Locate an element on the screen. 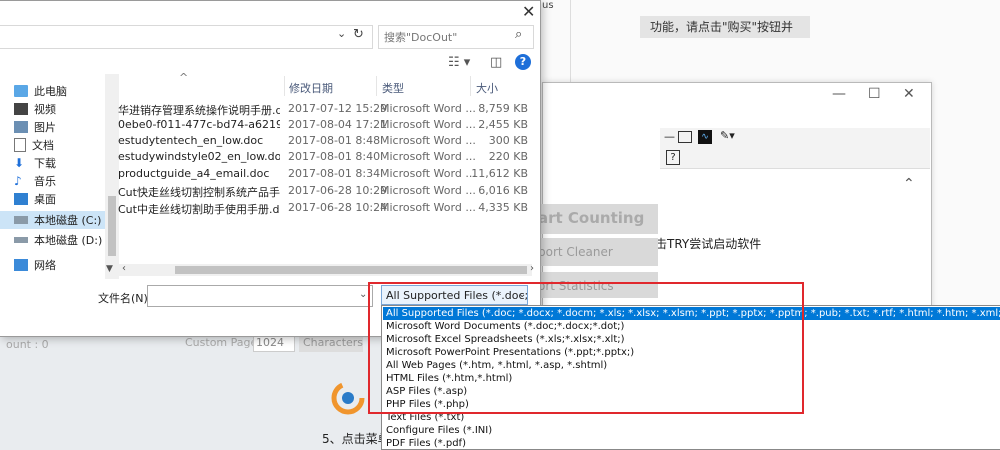 The height and width of the screenshot is (450, 1000). maximize-icon: ☐ is located at coordinates (874, 94).